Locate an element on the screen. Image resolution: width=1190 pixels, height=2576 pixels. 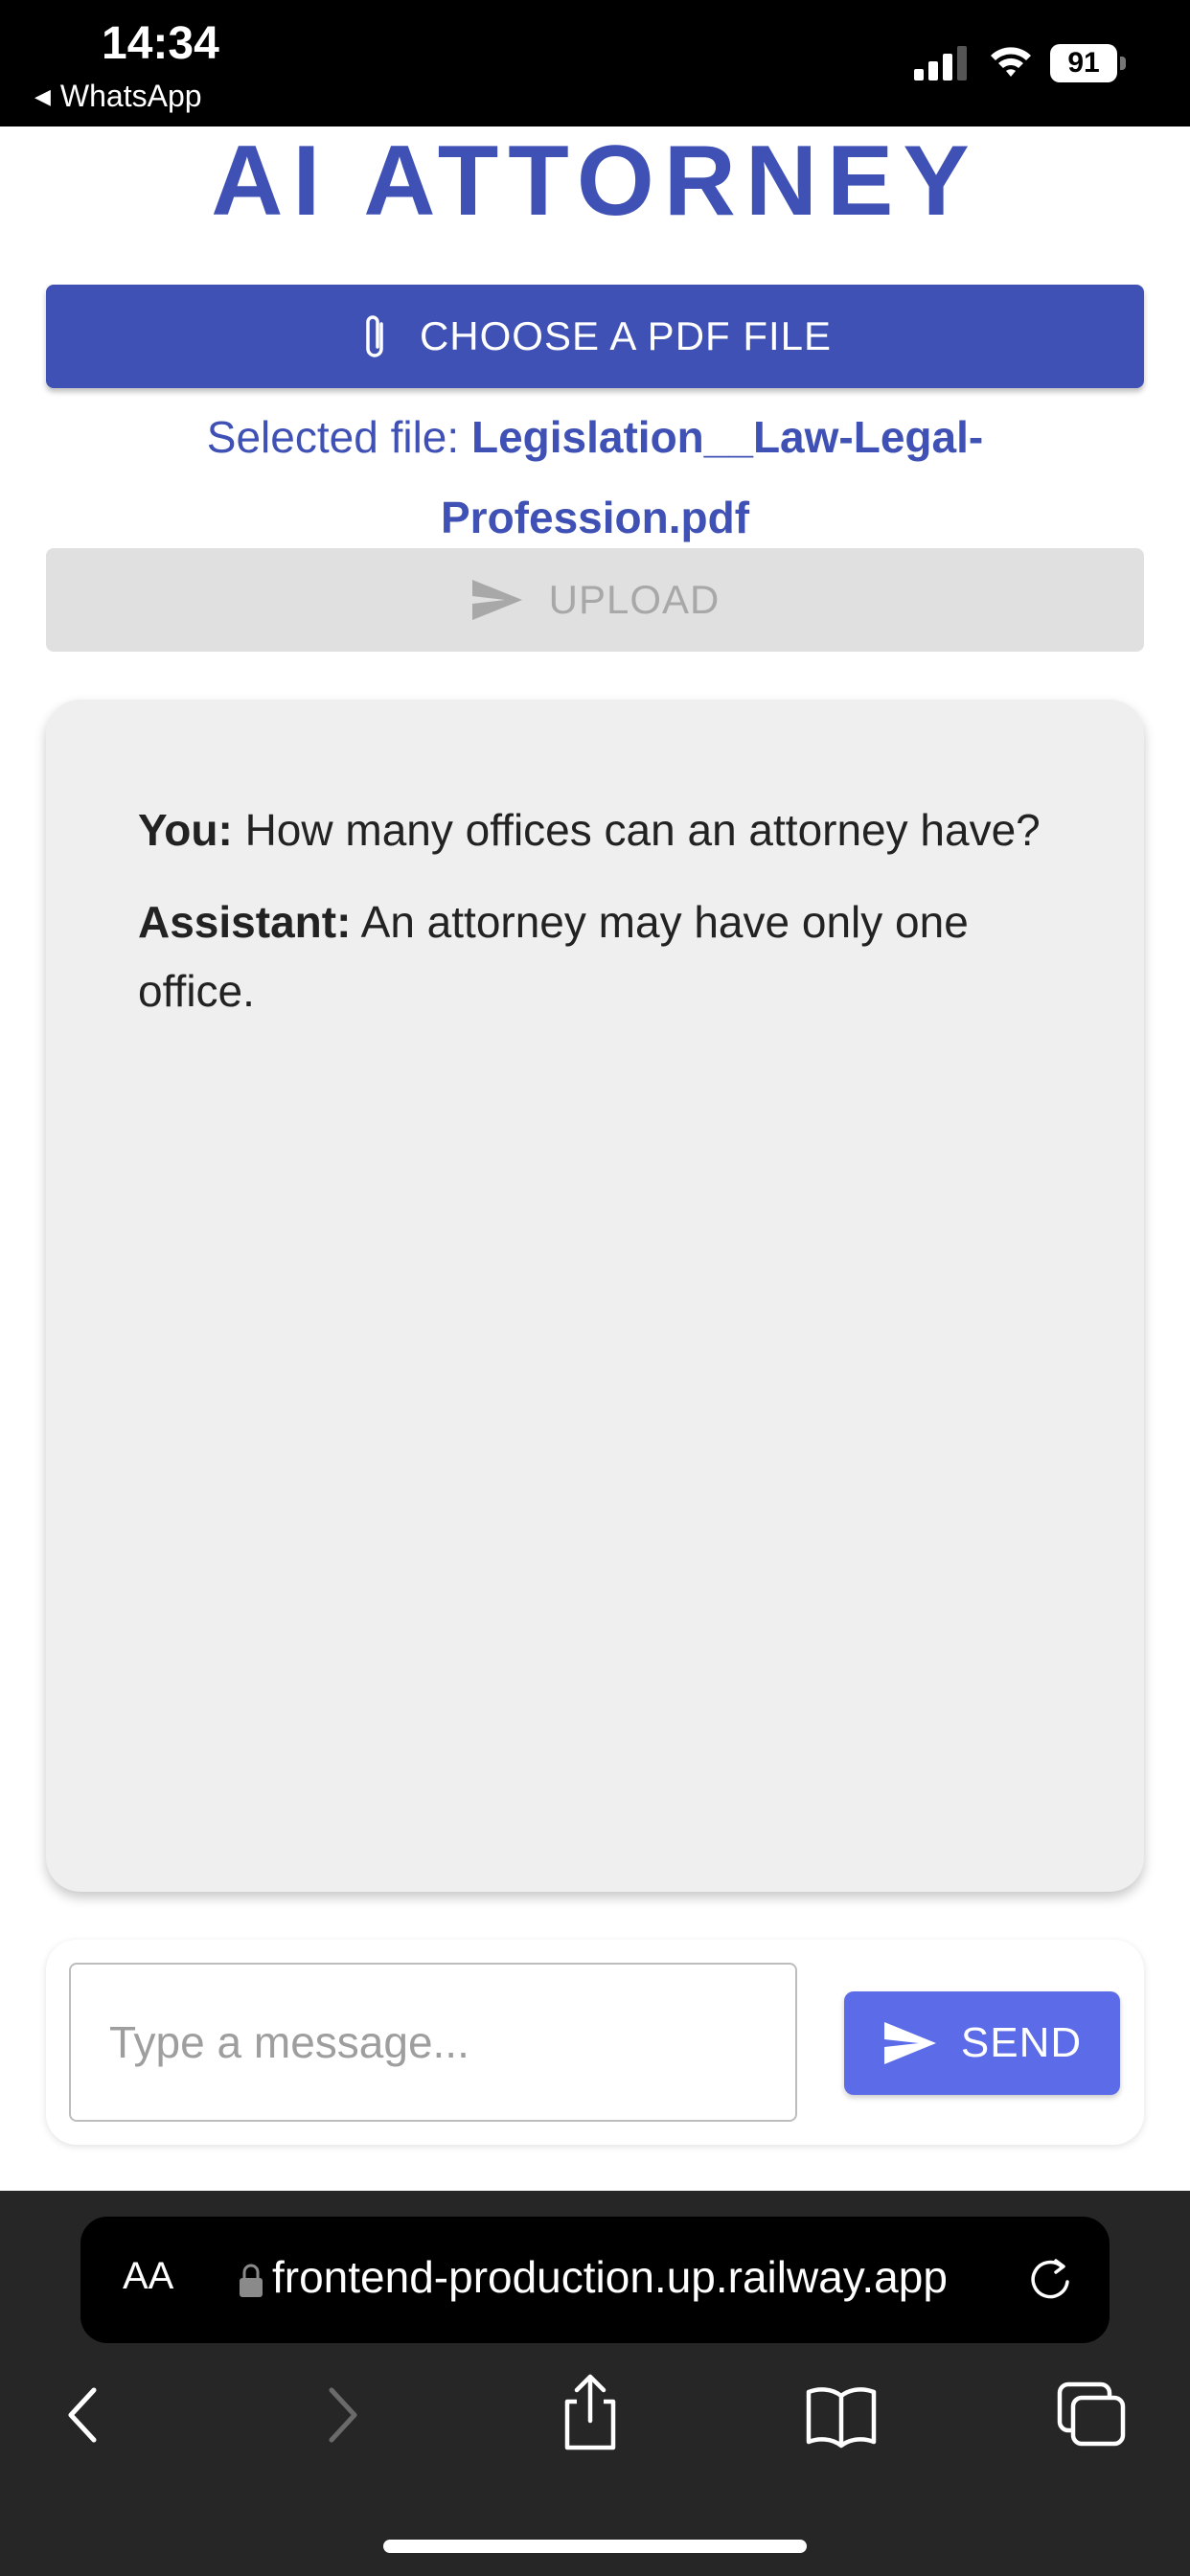
paperclip-icon is located at coordinates (374, 336).